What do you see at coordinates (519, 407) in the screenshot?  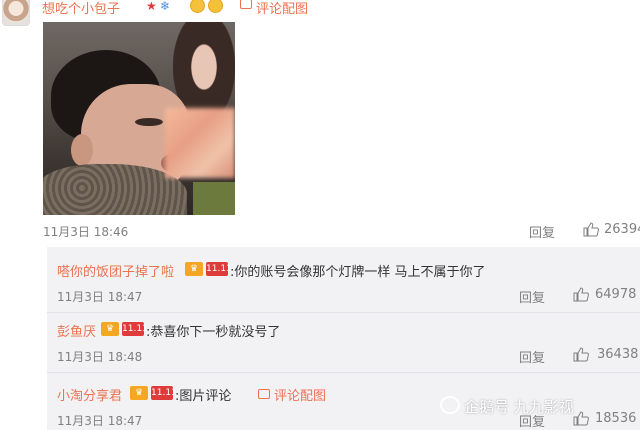 I see `watermark: 企鹅号 九九影视` at bounding box center [519, 407].